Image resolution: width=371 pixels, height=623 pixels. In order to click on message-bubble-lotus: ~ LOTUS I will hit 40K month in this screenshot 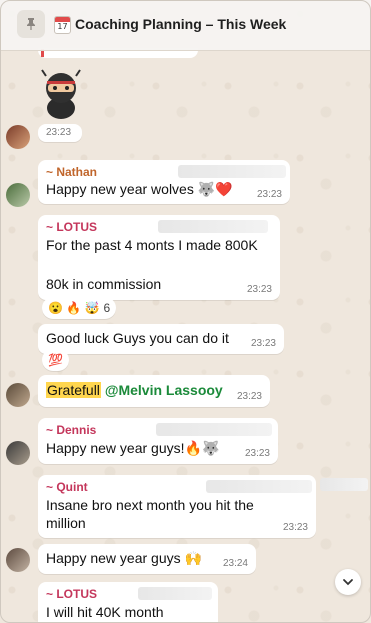, I will do `click(128, 602)`.